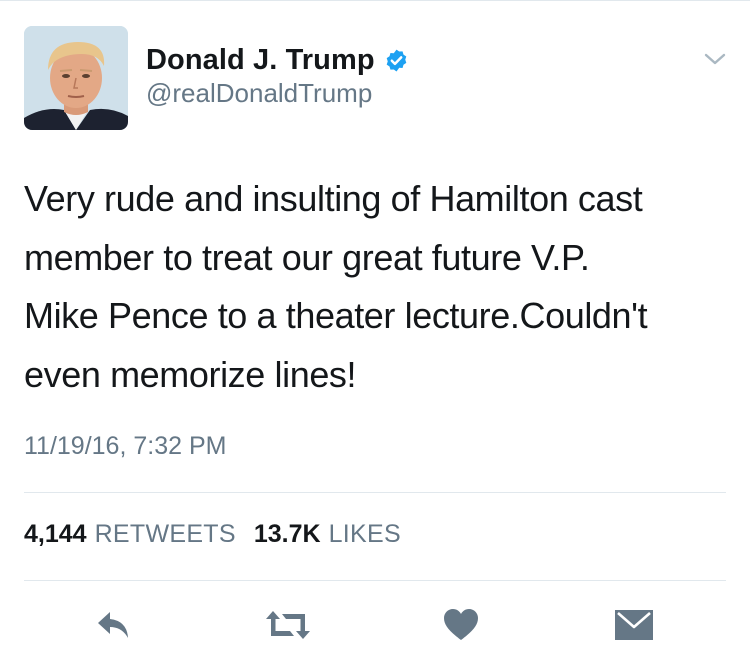  Describe the element at coordinates (55, 534) in the screenshot. I see `retweet-count: 4,144` at that location.